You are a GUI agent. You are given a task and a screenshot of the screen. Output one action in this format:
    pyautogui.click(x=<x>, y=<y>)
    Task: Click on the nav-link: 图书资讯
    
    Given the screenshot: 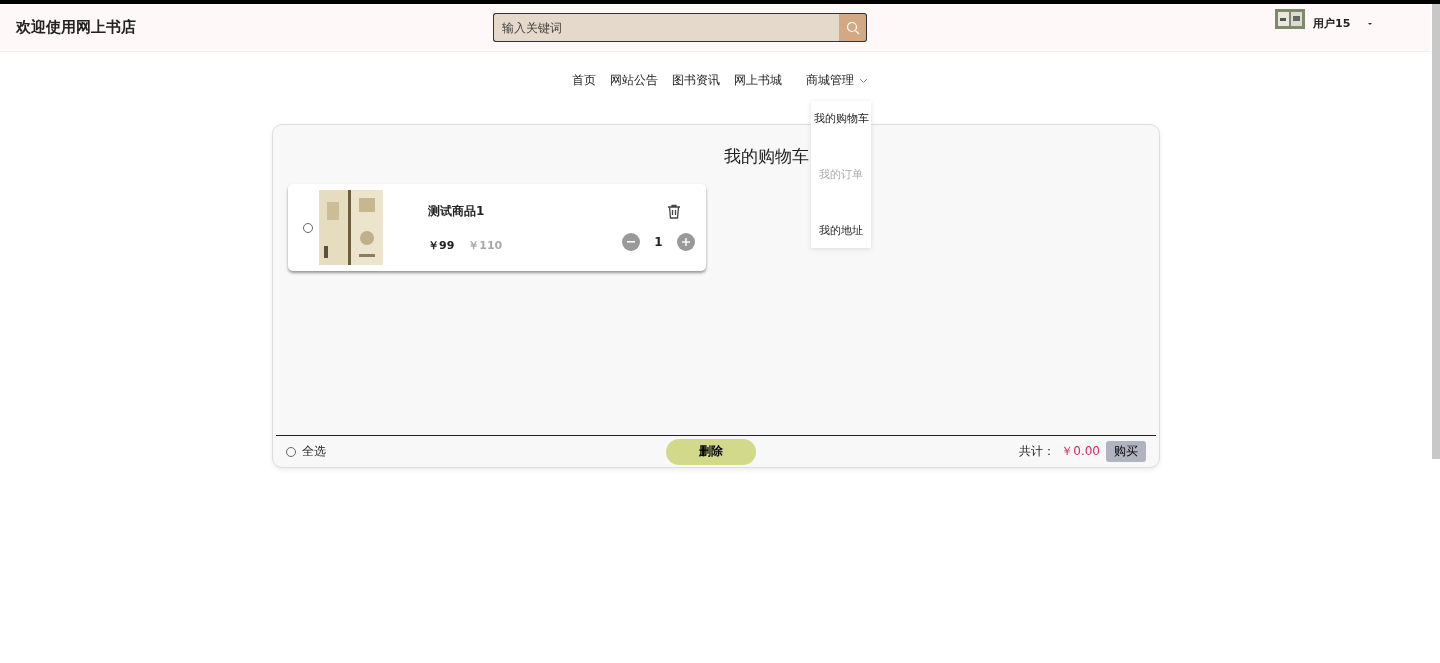 What is the action you would take?
    pyautogui.click(x=696, y=82)
    